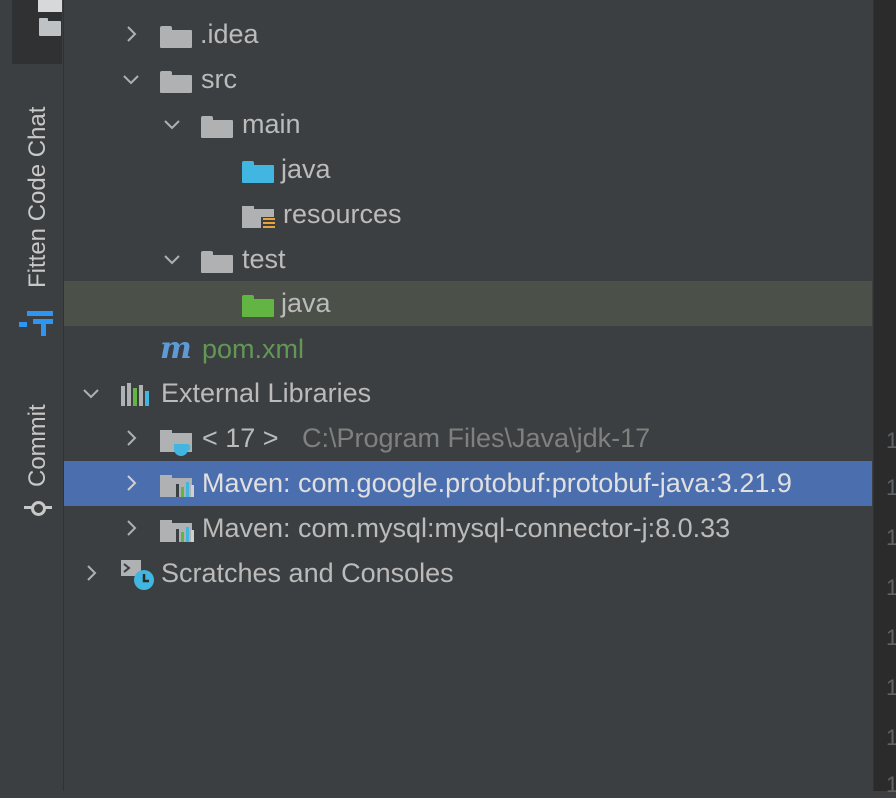 This screenshot has width=896, height=798. Describe the element at coordinates (342, 214) in the screenshot. I see `tree-row-label: resources` at that location.